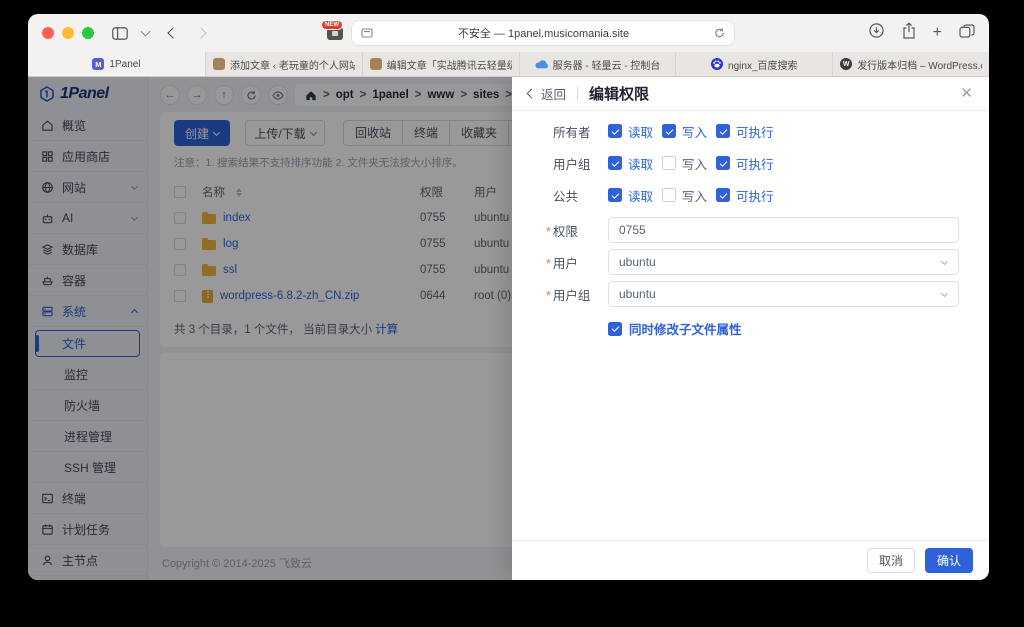 Image resolution: width=1024 pixels, height=627 pixels. I want to click on owner-permission-row: 所有者 读取 写入 可执行, so click(750, 131).